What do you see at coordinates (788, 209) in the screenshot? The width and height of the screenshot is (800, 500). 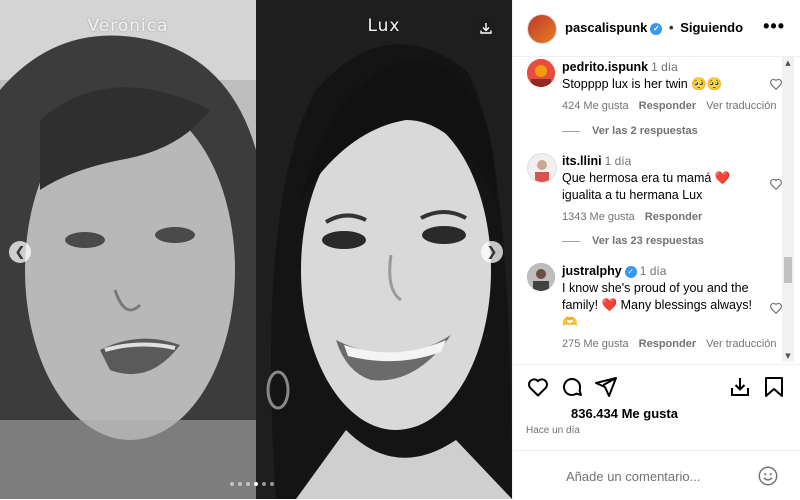 I see `comments-scrollbar: ▲ ▼` at bounding box center [788, 209].